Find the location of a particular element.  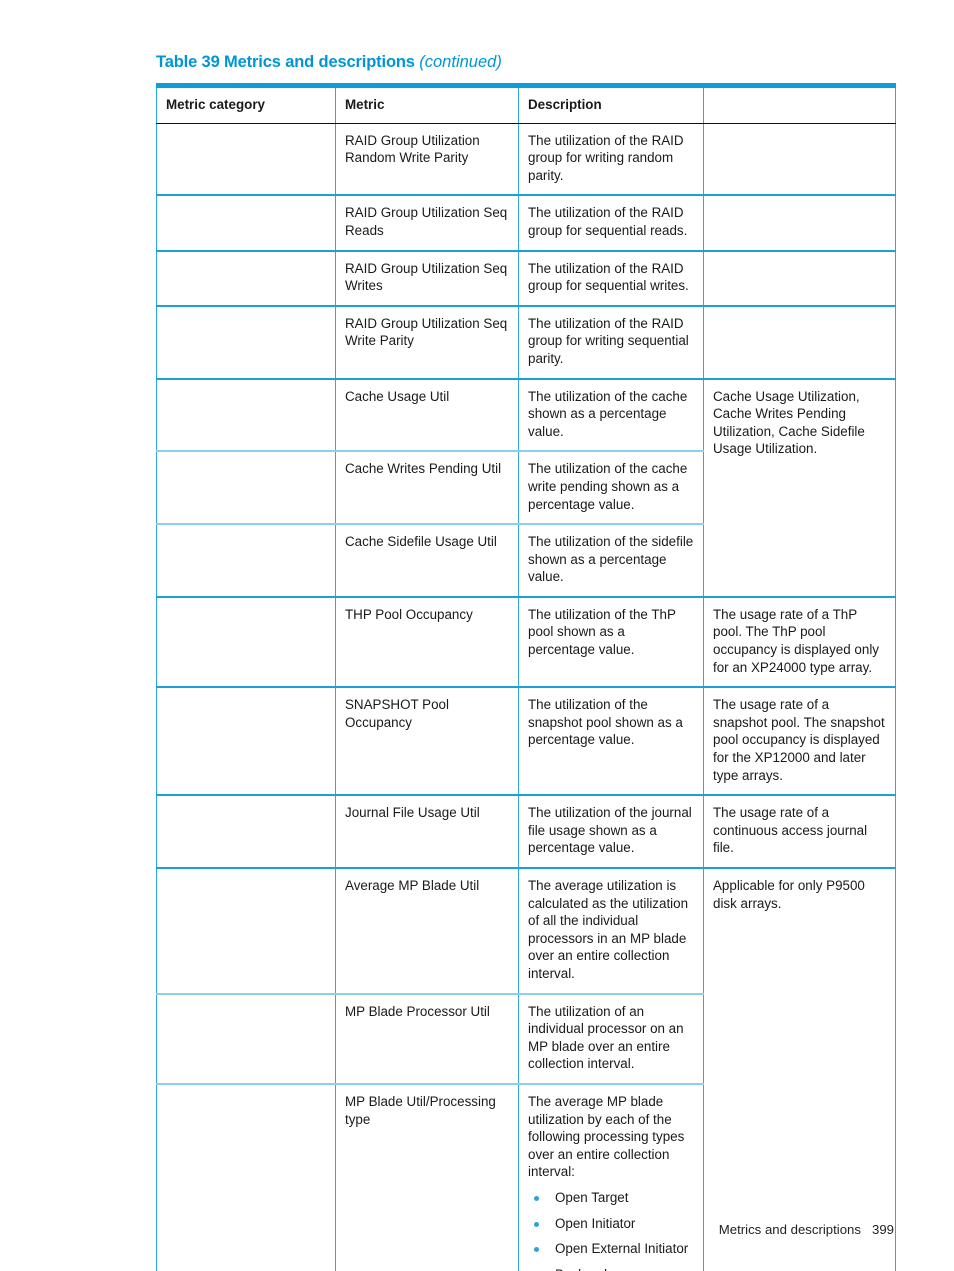

cell-metric: MP Blade Util/Processing type is located at coordinates (427, 1177).